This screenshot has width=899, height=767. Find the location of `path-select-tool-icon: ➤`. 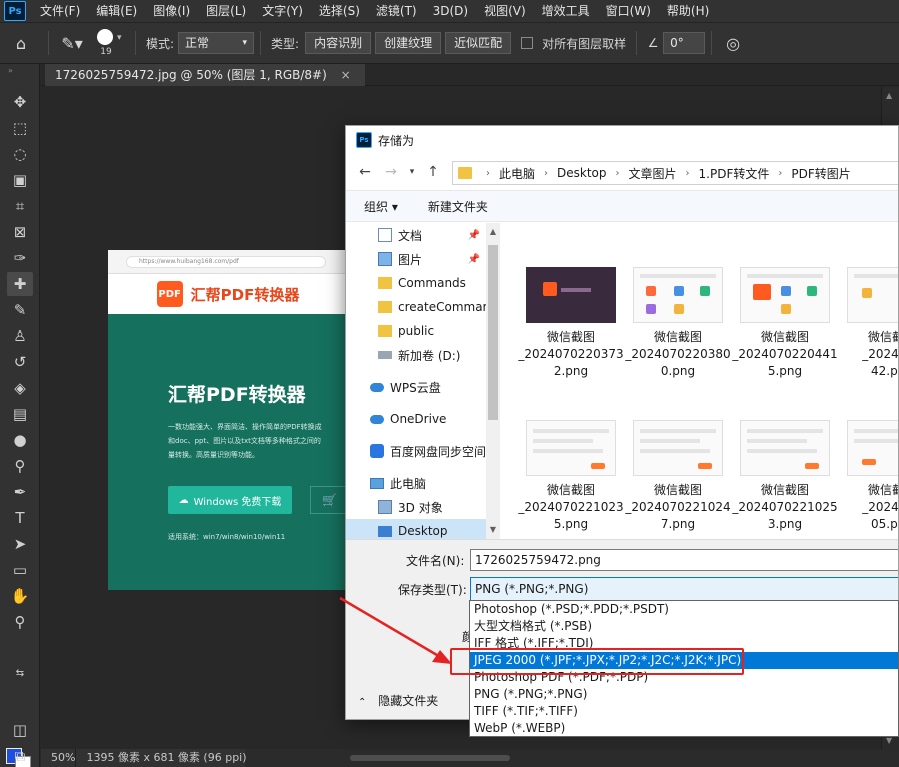

path-select-tool-icon: ➤ is located at coordinates (20, 544).